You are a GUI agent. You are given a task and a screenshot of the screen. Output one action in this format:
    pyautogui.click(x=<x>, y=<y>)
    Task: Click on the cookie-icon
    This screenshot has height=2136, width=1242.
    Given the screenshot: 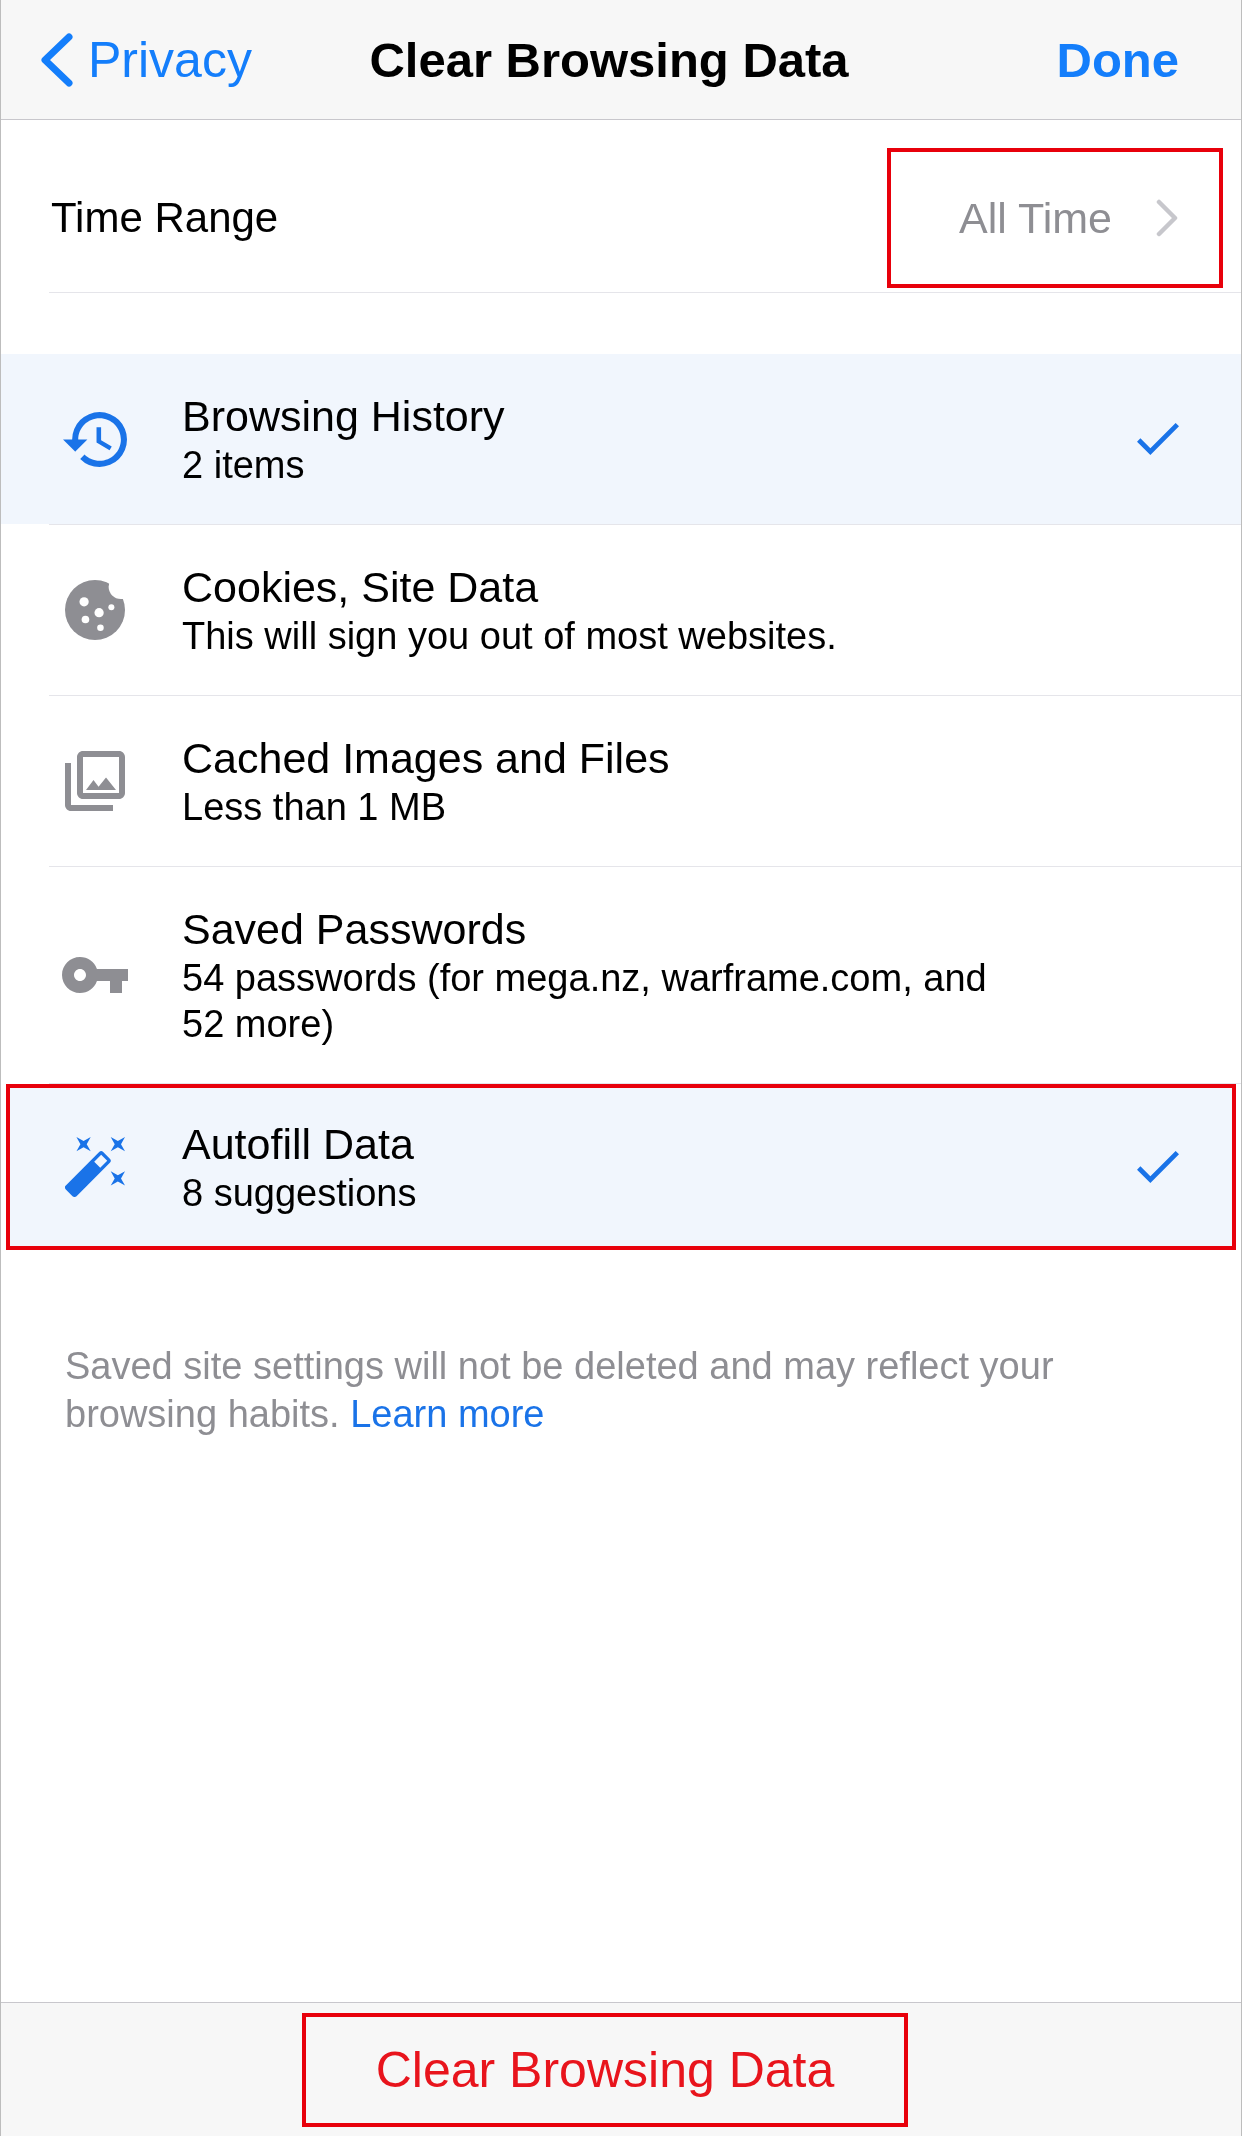 What is the action you would take?
    pyautogui.click(x=95, y=610)
    